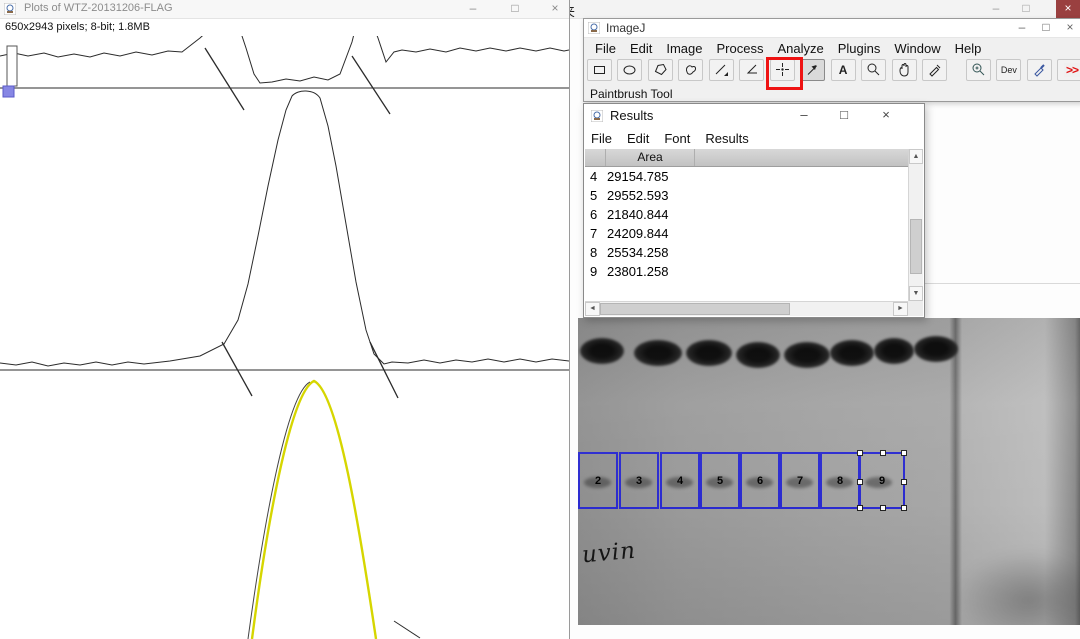  Describe the element at coordinates (630, 70) in the screenshot. I see `tool-oval` at that location.